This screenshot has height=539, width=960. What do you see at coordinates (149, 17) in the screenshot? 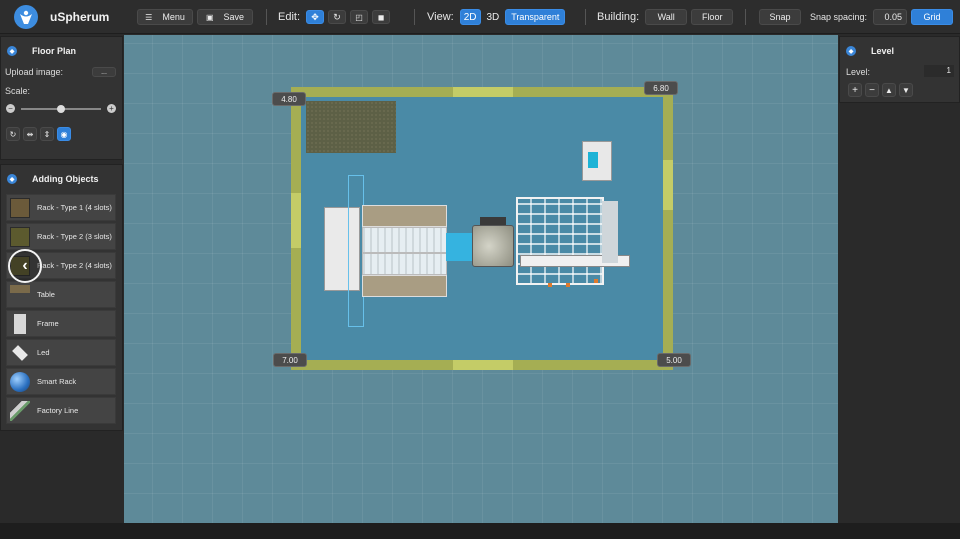
I see `menu-icon: ☰` at bounding box center [149, 17].